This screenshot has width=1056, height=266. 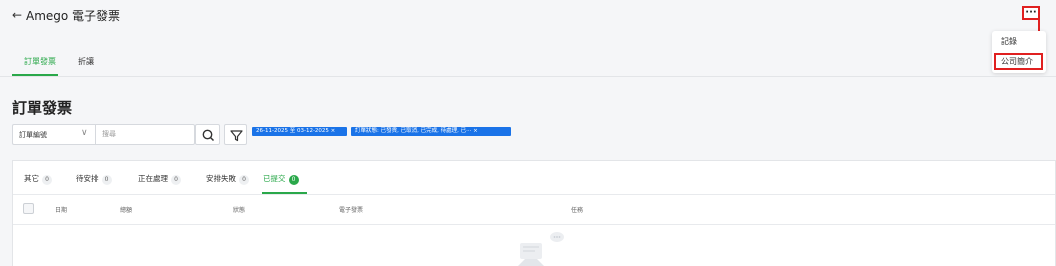 What do you see at coordinates (61, 210) in the screenshot?
I see `column-header-date: 日期` at bounding box center [61, 210].